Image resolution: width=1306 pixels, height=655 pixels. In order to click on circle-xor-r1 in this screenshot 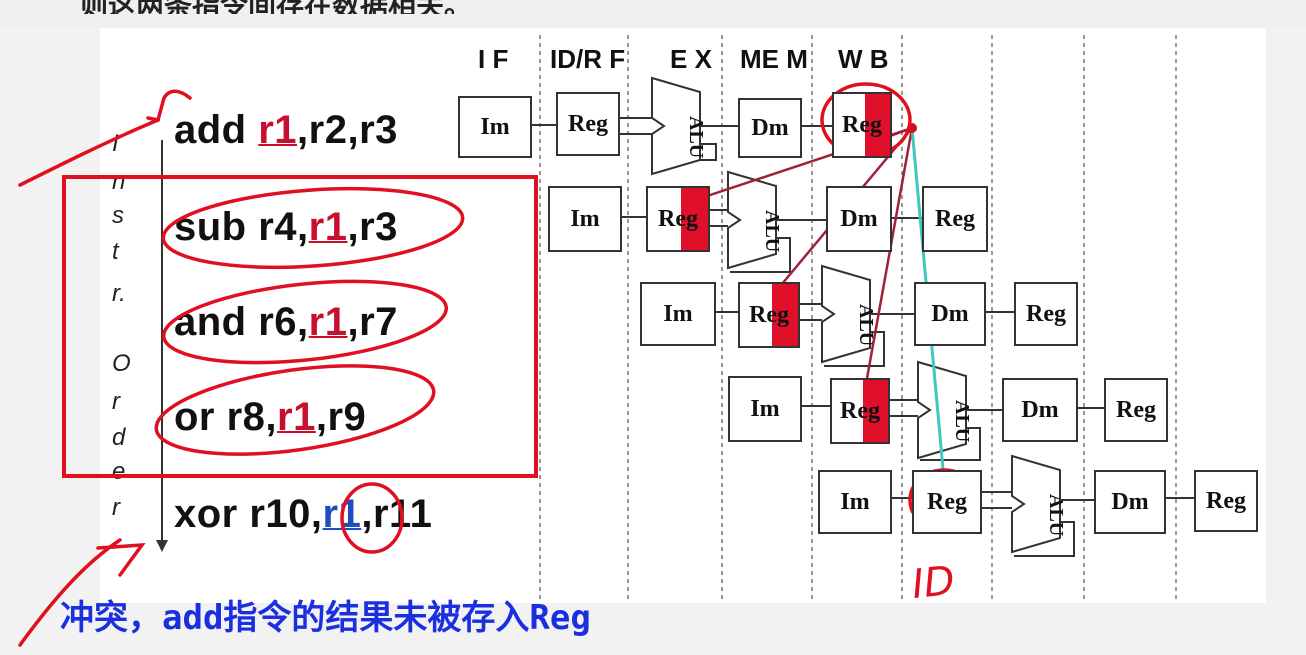, I will do `click(372, 518)`.